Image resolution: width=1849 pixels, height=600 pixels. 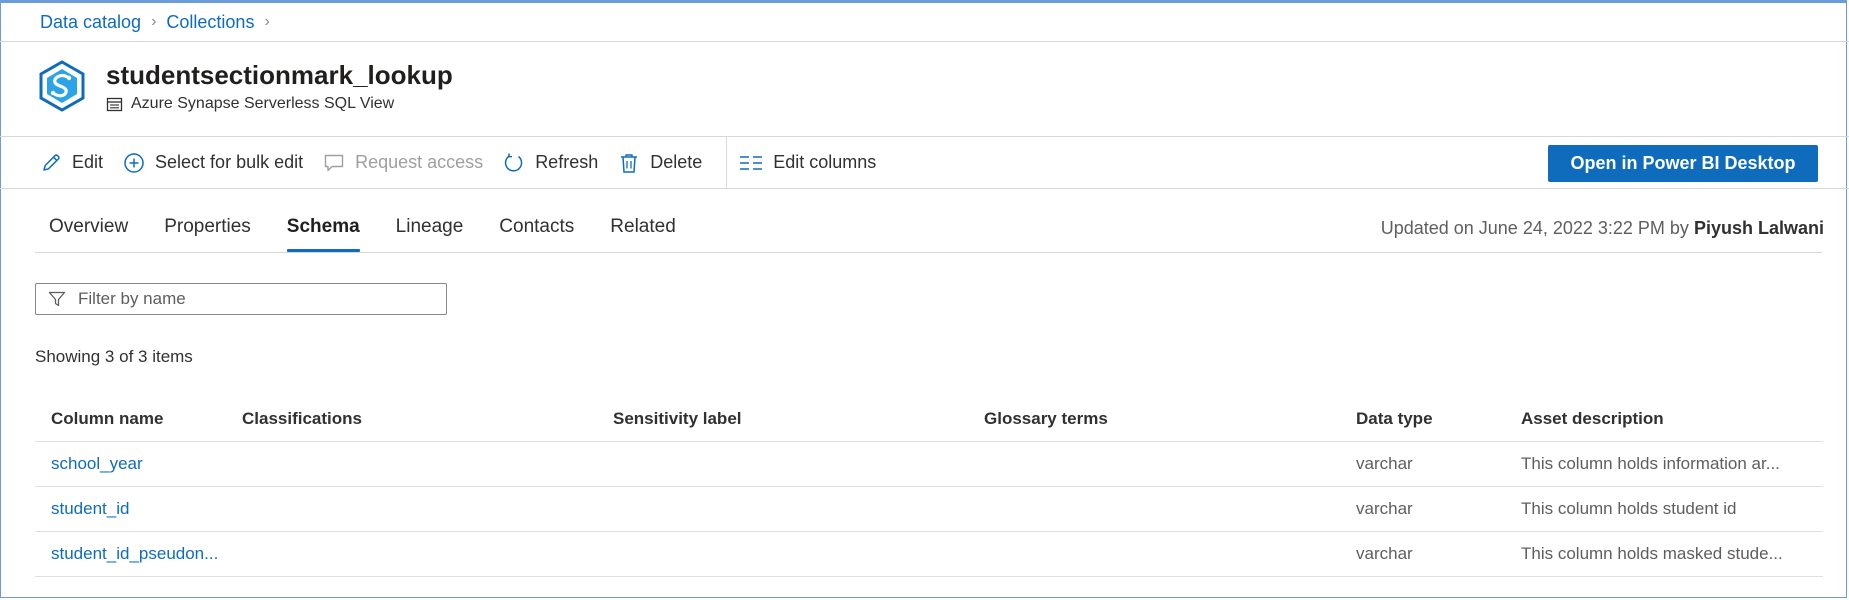 What do you see at coordinates (51, 162) in the screenshot?
I see `pencil-icon` at bounding box center [51, 162].